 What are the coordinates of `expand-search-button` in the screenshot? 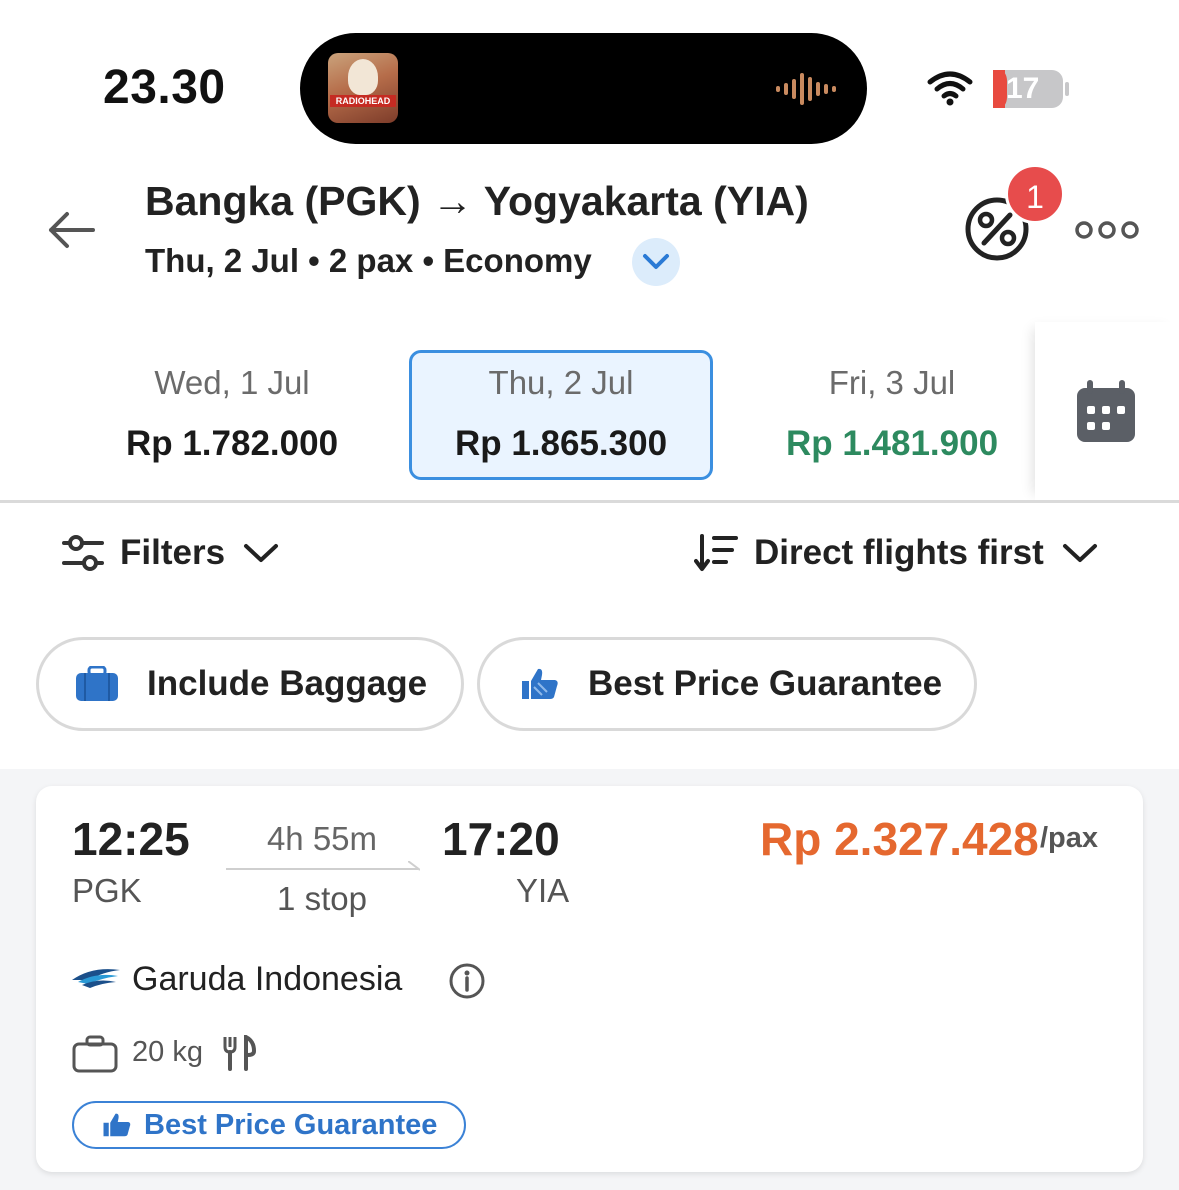 It's located at (656, 262).